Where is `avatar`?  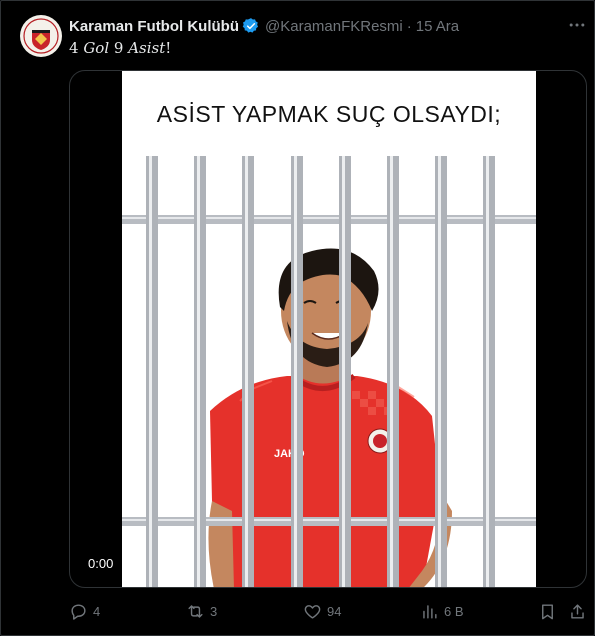
avatar is located at coordinates (41, 36).